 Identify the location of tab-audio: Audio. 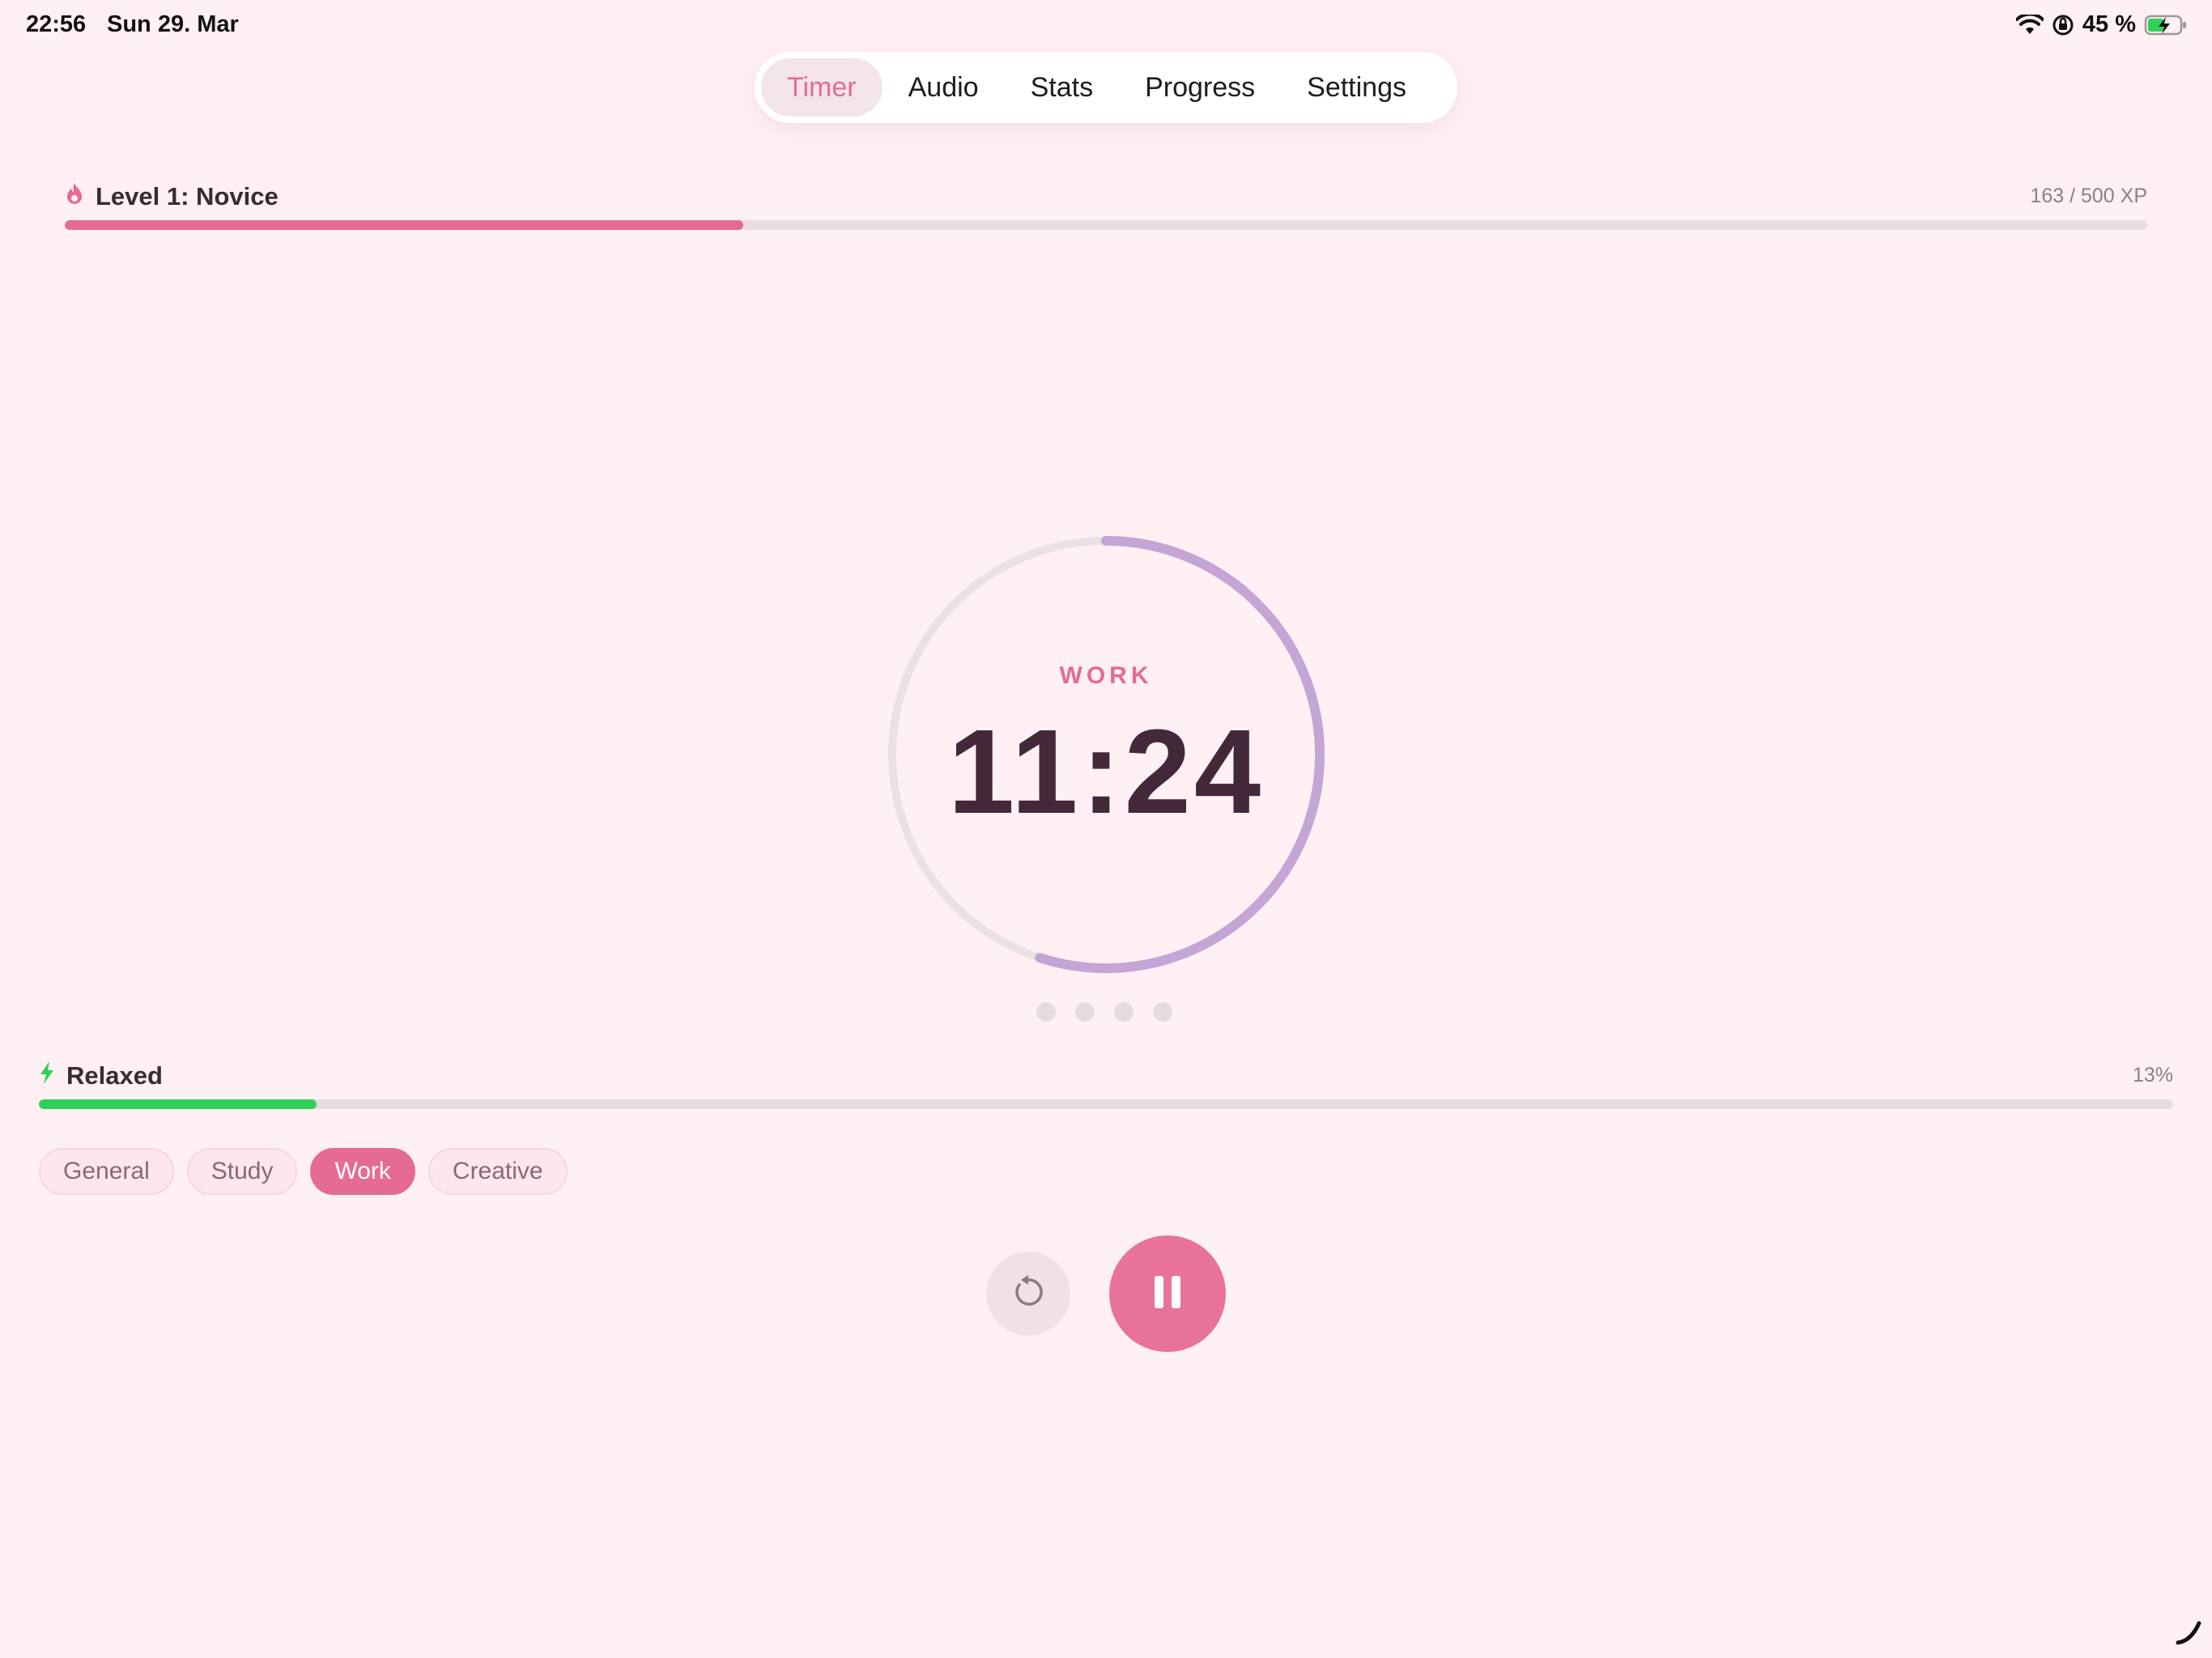
(944, 87).